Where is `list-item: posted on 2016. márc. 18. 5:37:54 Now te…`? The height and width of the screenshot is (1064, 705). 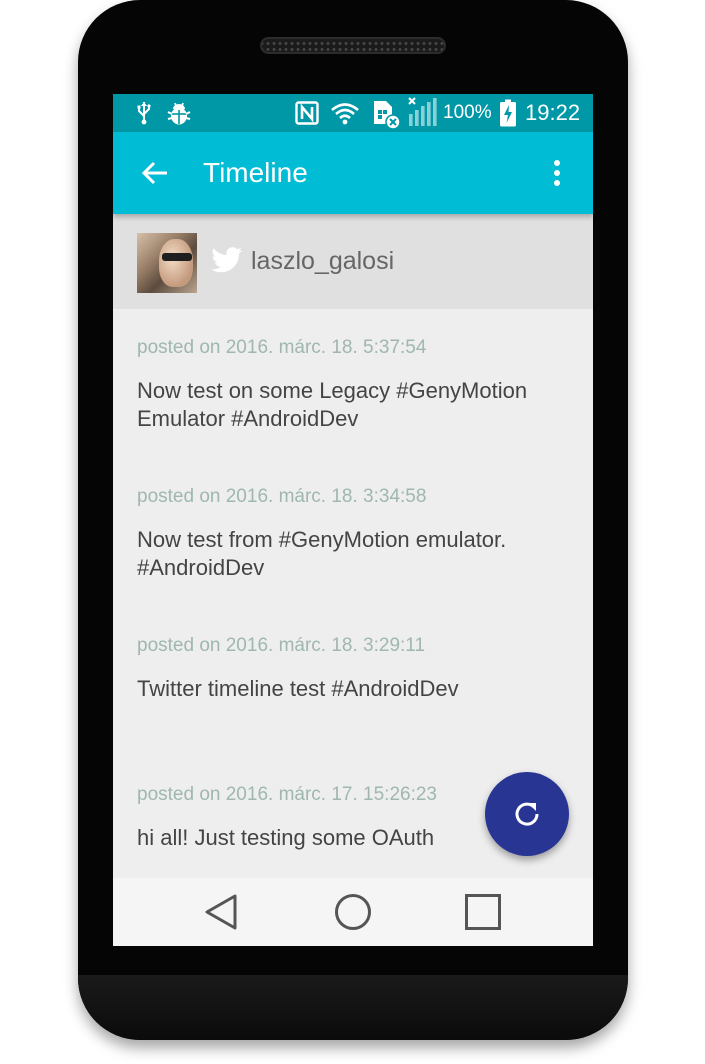 list-item: posted on 2016. márc. 18. 5:37:54 Now te… is located at coordinates (357, 384).